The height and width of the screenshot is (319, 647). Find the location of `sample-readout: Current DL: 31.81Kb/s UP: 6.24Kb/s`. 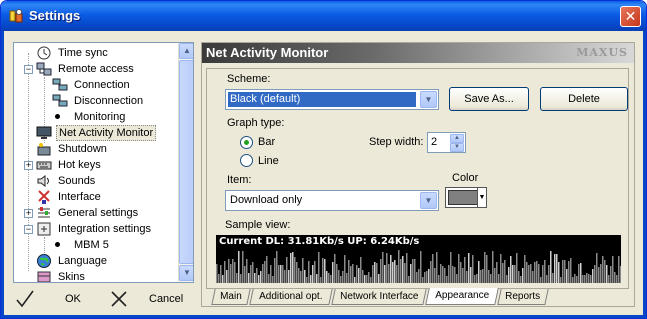

sample-readout: Current DL: 31.81Kb/s UP: 6.24Kb/s is located at coordinates (319, 241).